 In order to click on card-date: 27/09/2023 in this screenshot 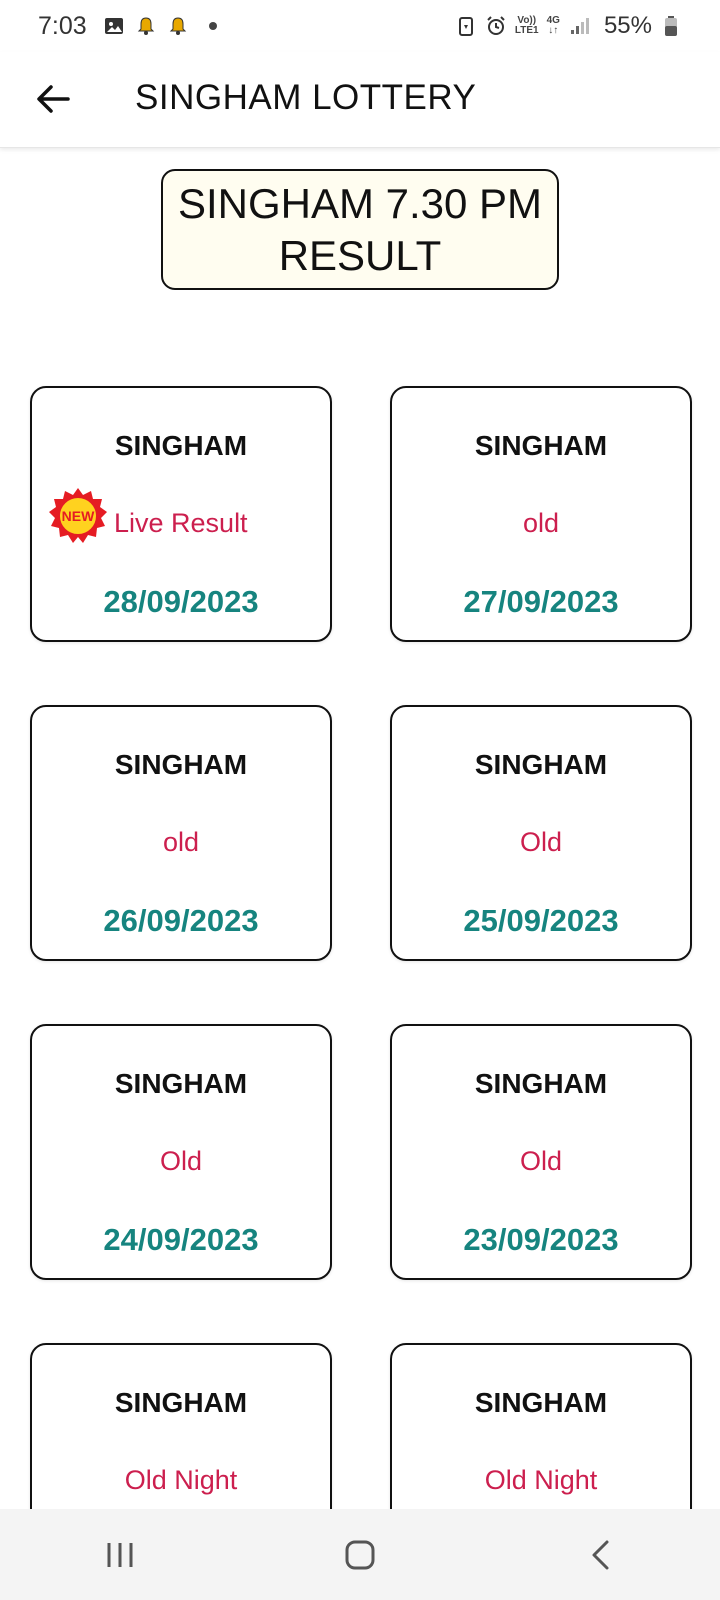, I will do `click(541, 601)`.